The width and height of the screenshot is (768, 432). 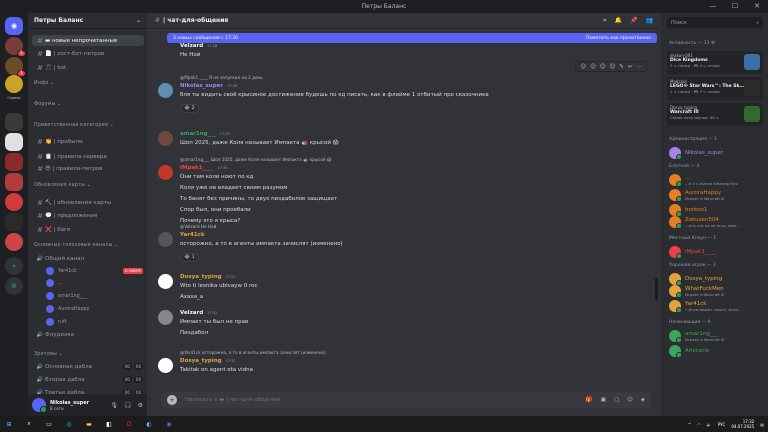 I want to click on close-button: ✕, so click(x=757, y=6).